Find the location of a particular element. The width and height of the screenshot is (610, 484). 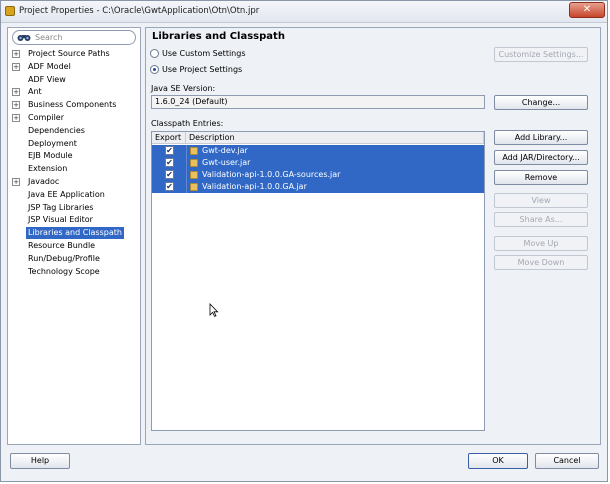

search-placeholder: Search is located at coordinates (49, 37).